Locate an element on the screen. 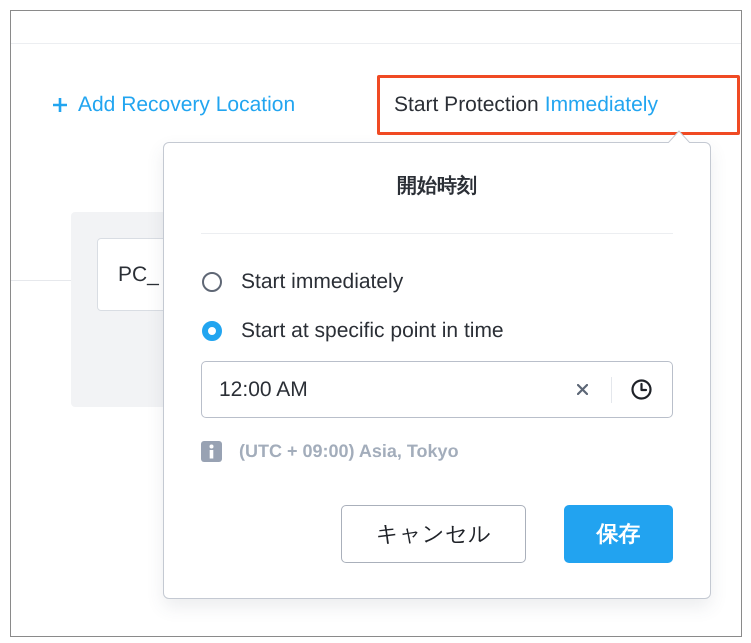  timezone-note: (UTC + 09:00) Asia, Tokyo is located at coordinates (349, 451).